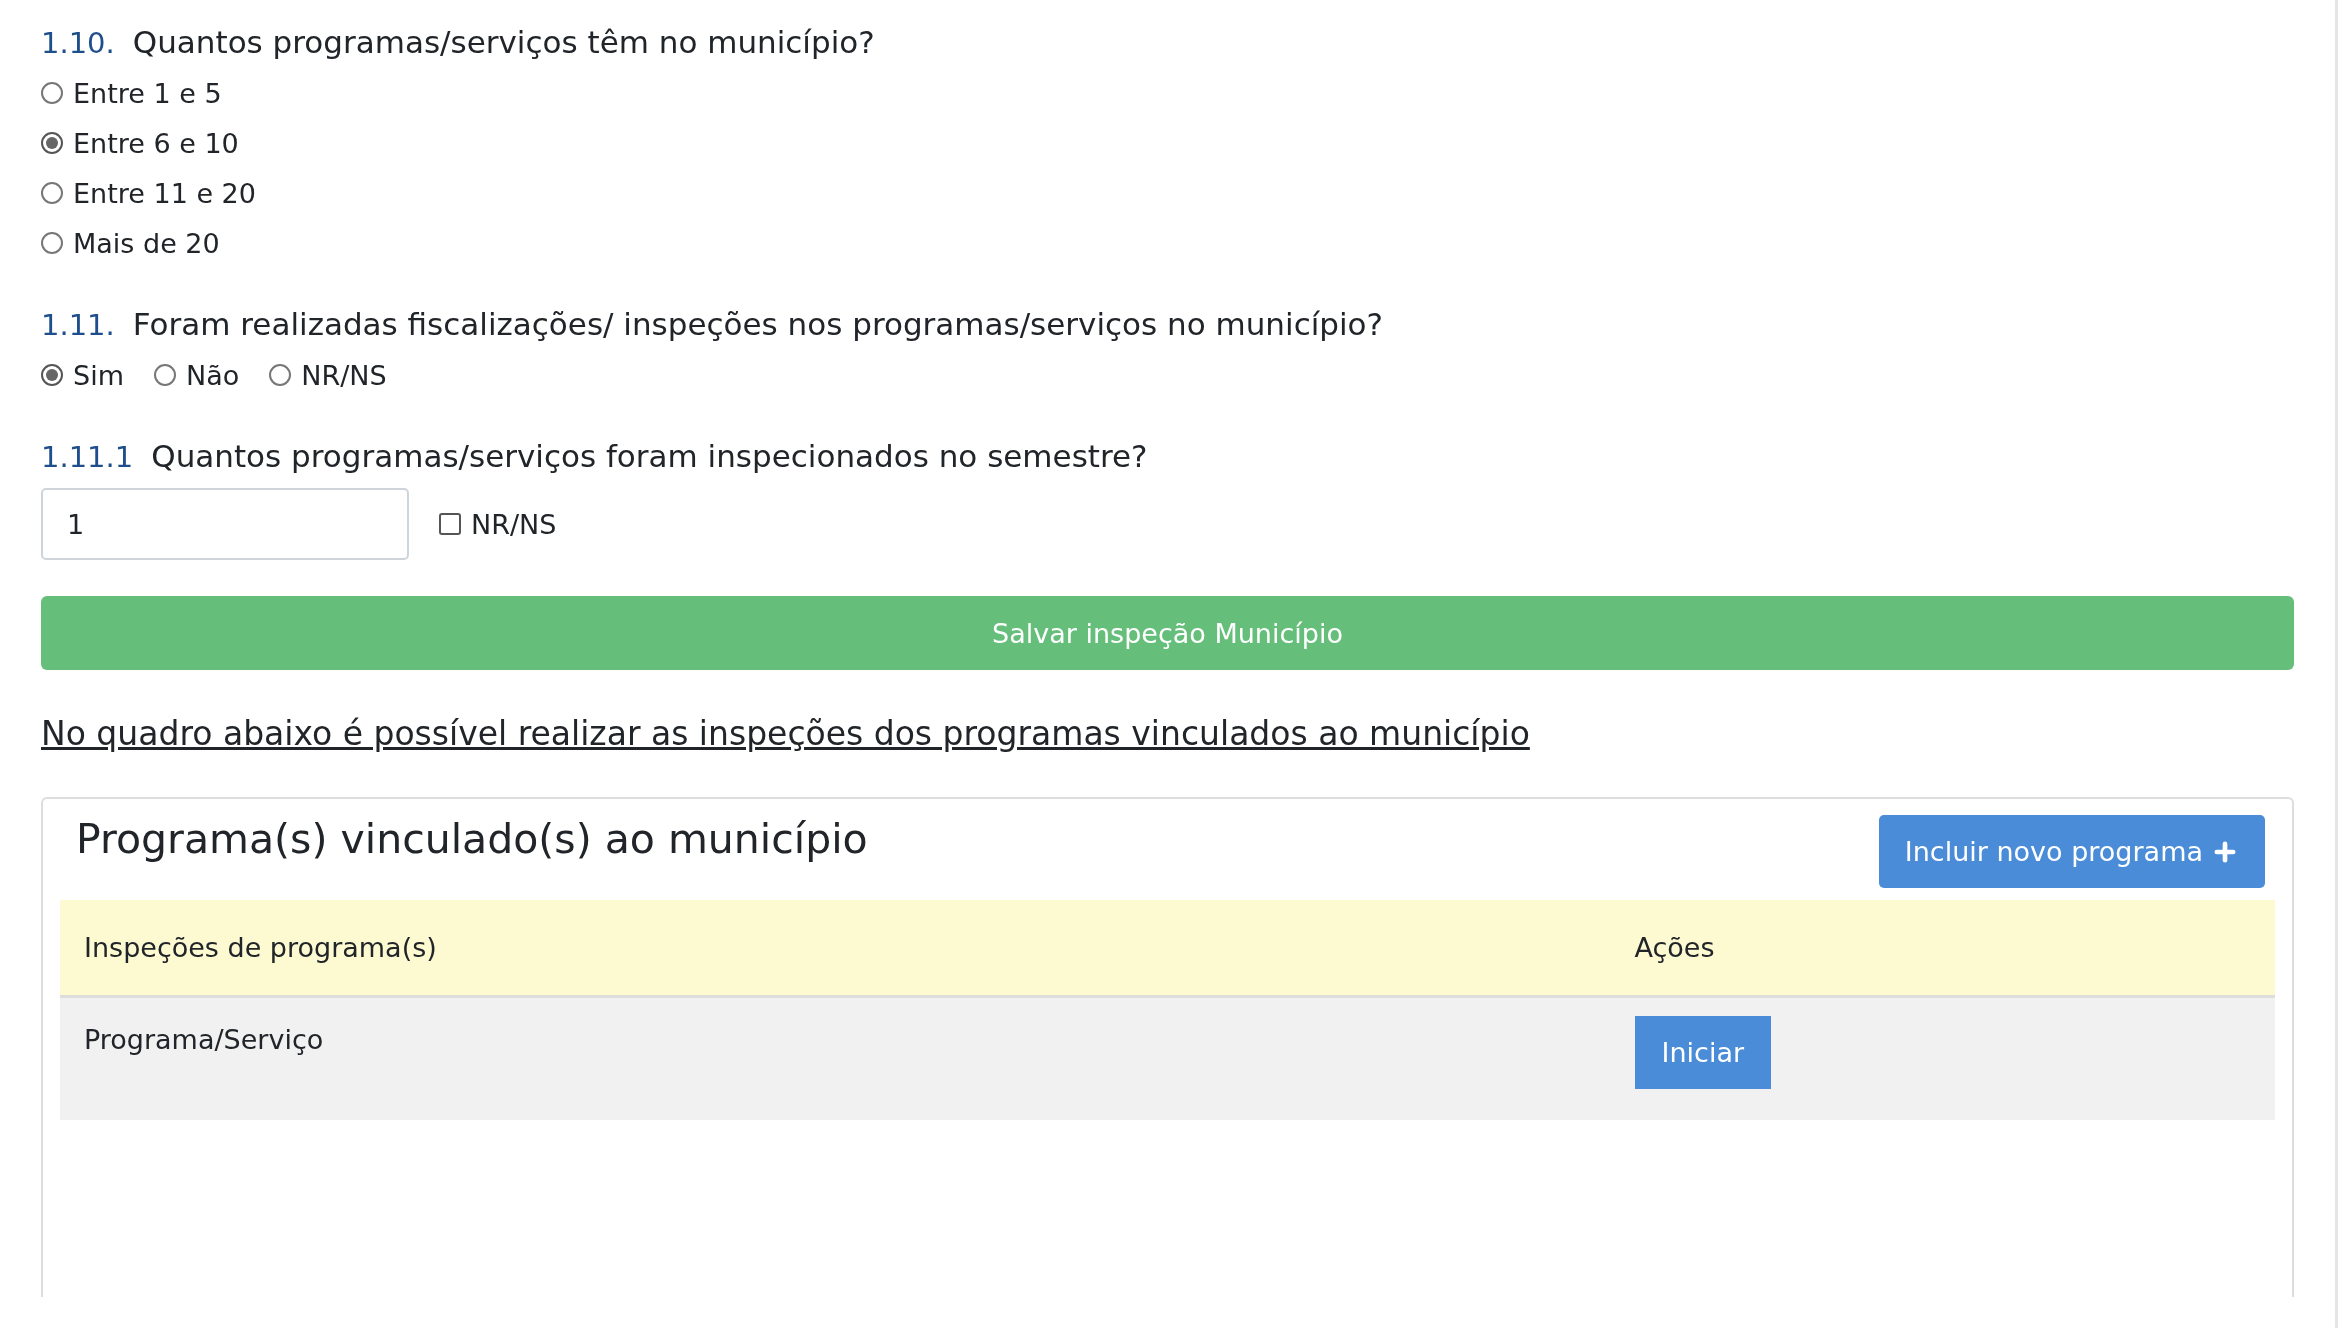 The image size is (2338, 1328). Describe the element at coordinates (757, 324) in the screenshot. I see `question-text: Foram realizadas fiscalizações/ inspeções nos programas/serviços no município?` at that location.